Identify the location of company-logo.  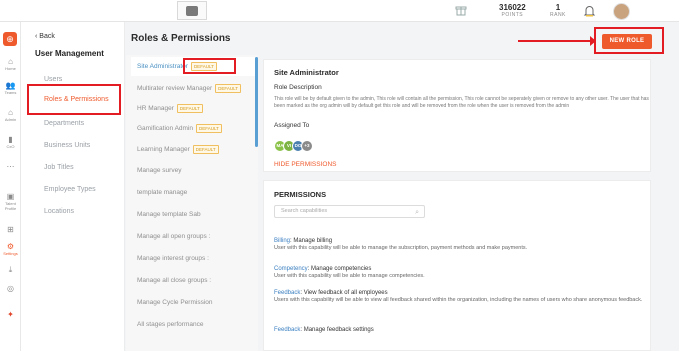
(192, 10).